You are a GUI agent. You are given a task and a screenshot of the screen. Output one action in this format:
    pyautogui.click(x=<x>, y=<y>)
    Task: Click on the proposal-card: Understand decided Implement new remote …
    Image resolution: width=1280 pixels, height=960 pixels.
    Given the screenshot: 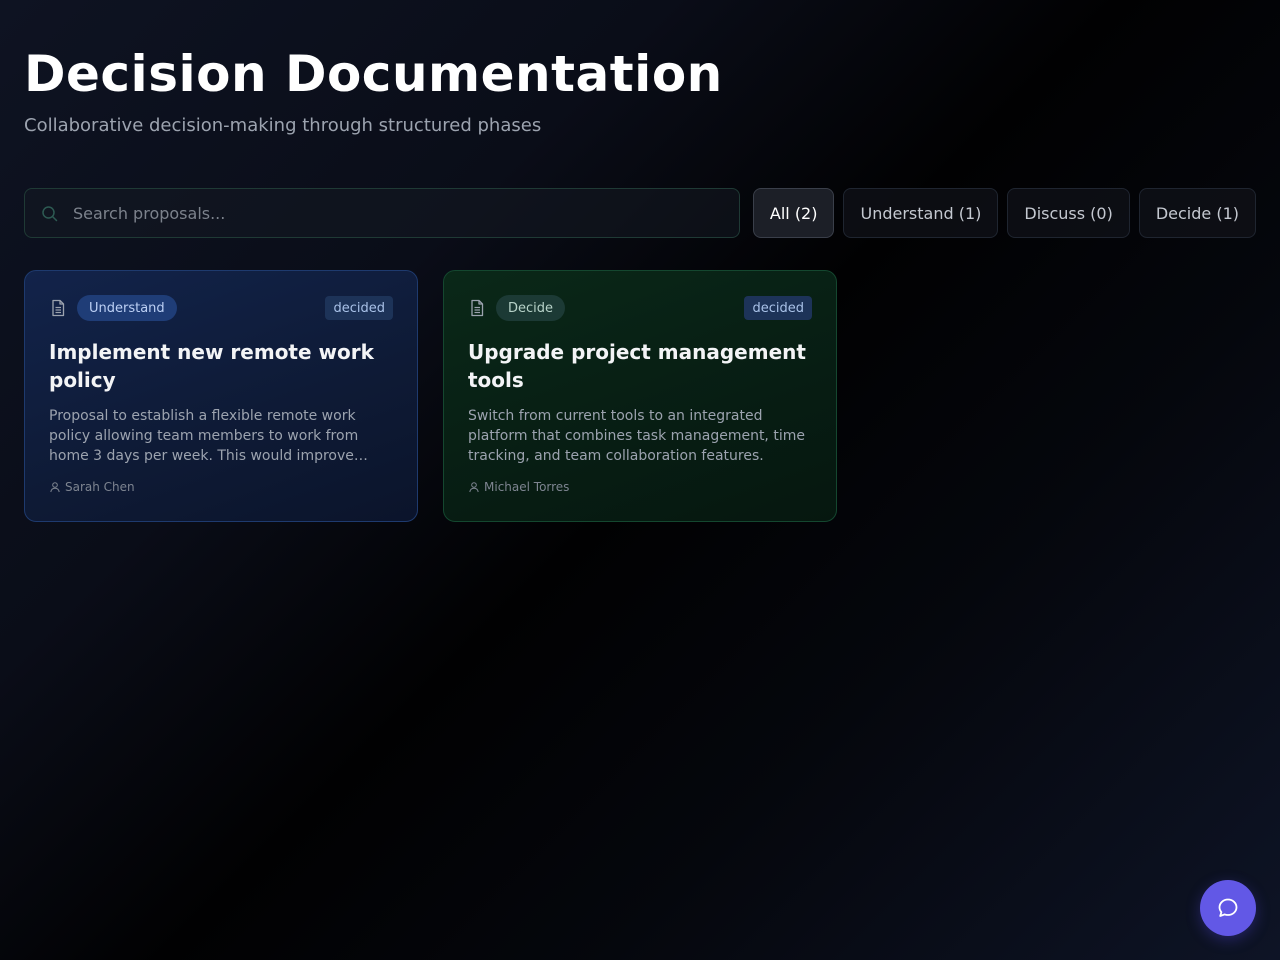 What is the action you would take?
    pyautogui.click(x=221, y=396)
    